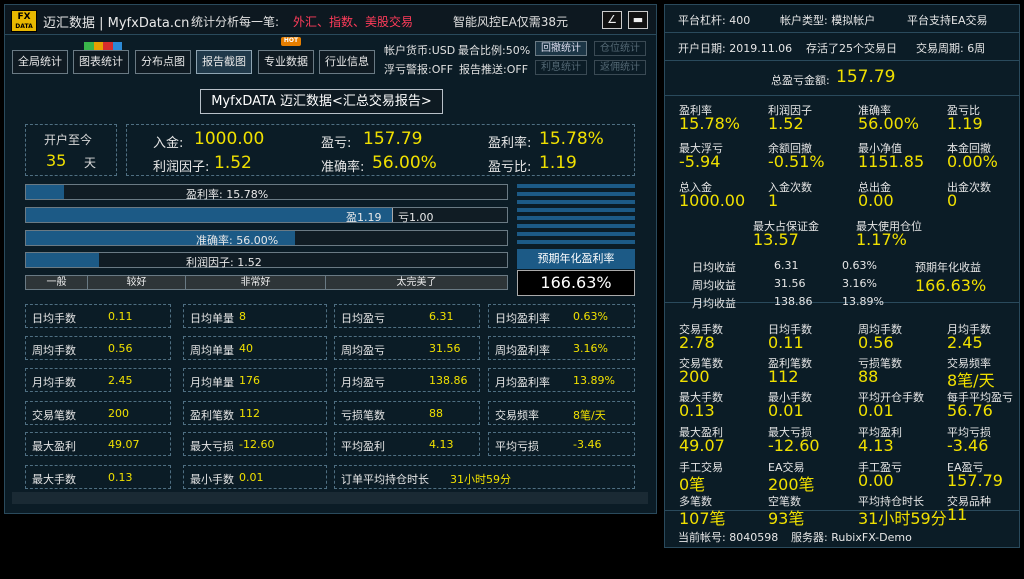 This screenshot has width=1024, height=579. I want to click on rating-very-good: 非常好, so click(256, 282).